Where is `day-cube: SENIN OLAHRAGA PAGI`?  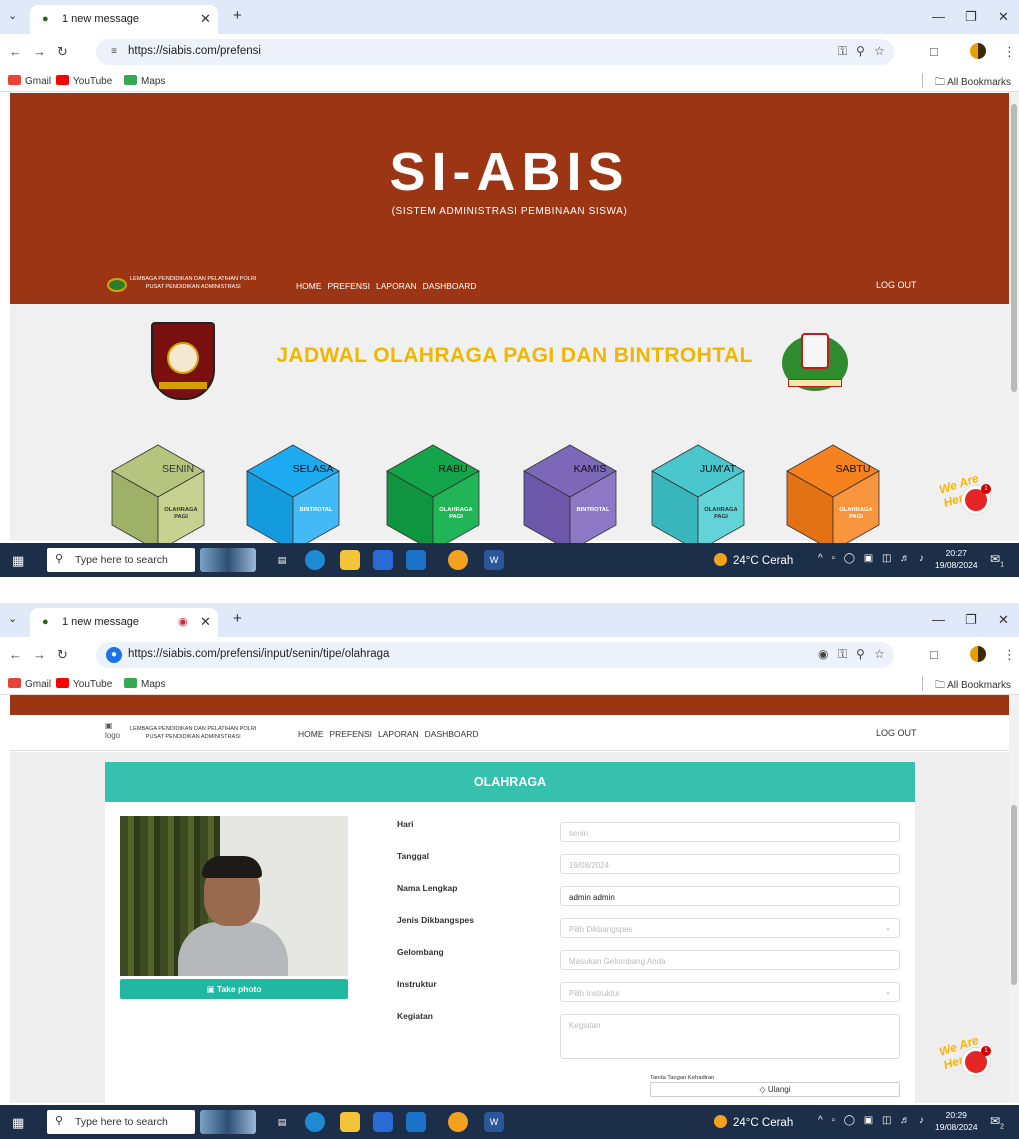 day-cube: SENIN OLAHRAGA PAGI is located at coordinates (158, 498).